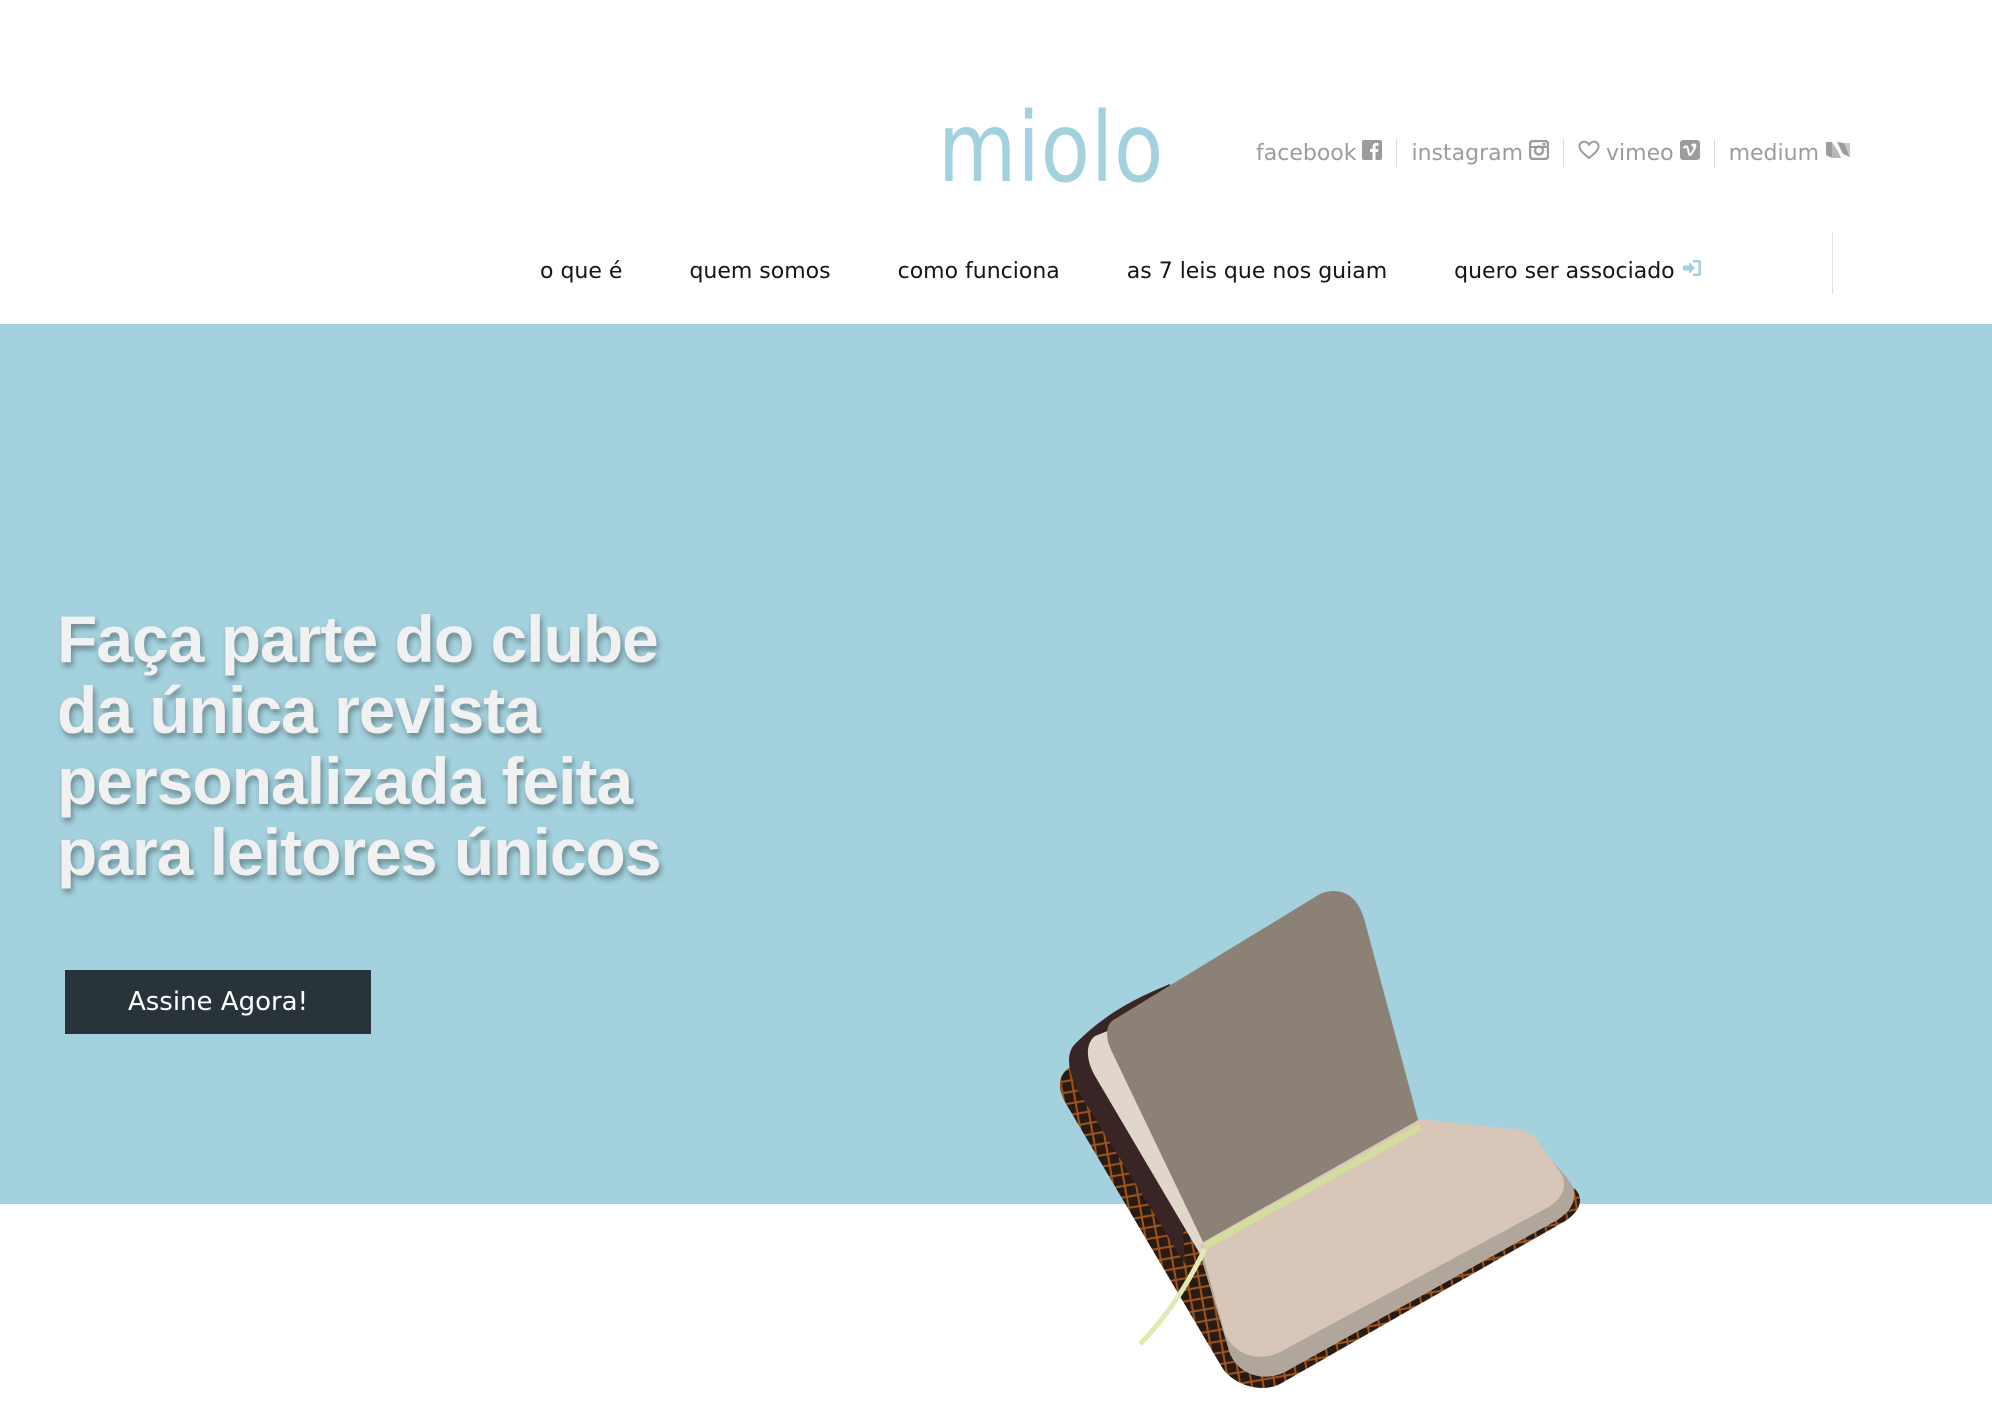 Image resolution: width=1992 pixels, height=1424 pixels. Describe the element at coordinates (1553, 153) in the screenshot. I see `social-links: facebook instagram vimeo medium` at that location.